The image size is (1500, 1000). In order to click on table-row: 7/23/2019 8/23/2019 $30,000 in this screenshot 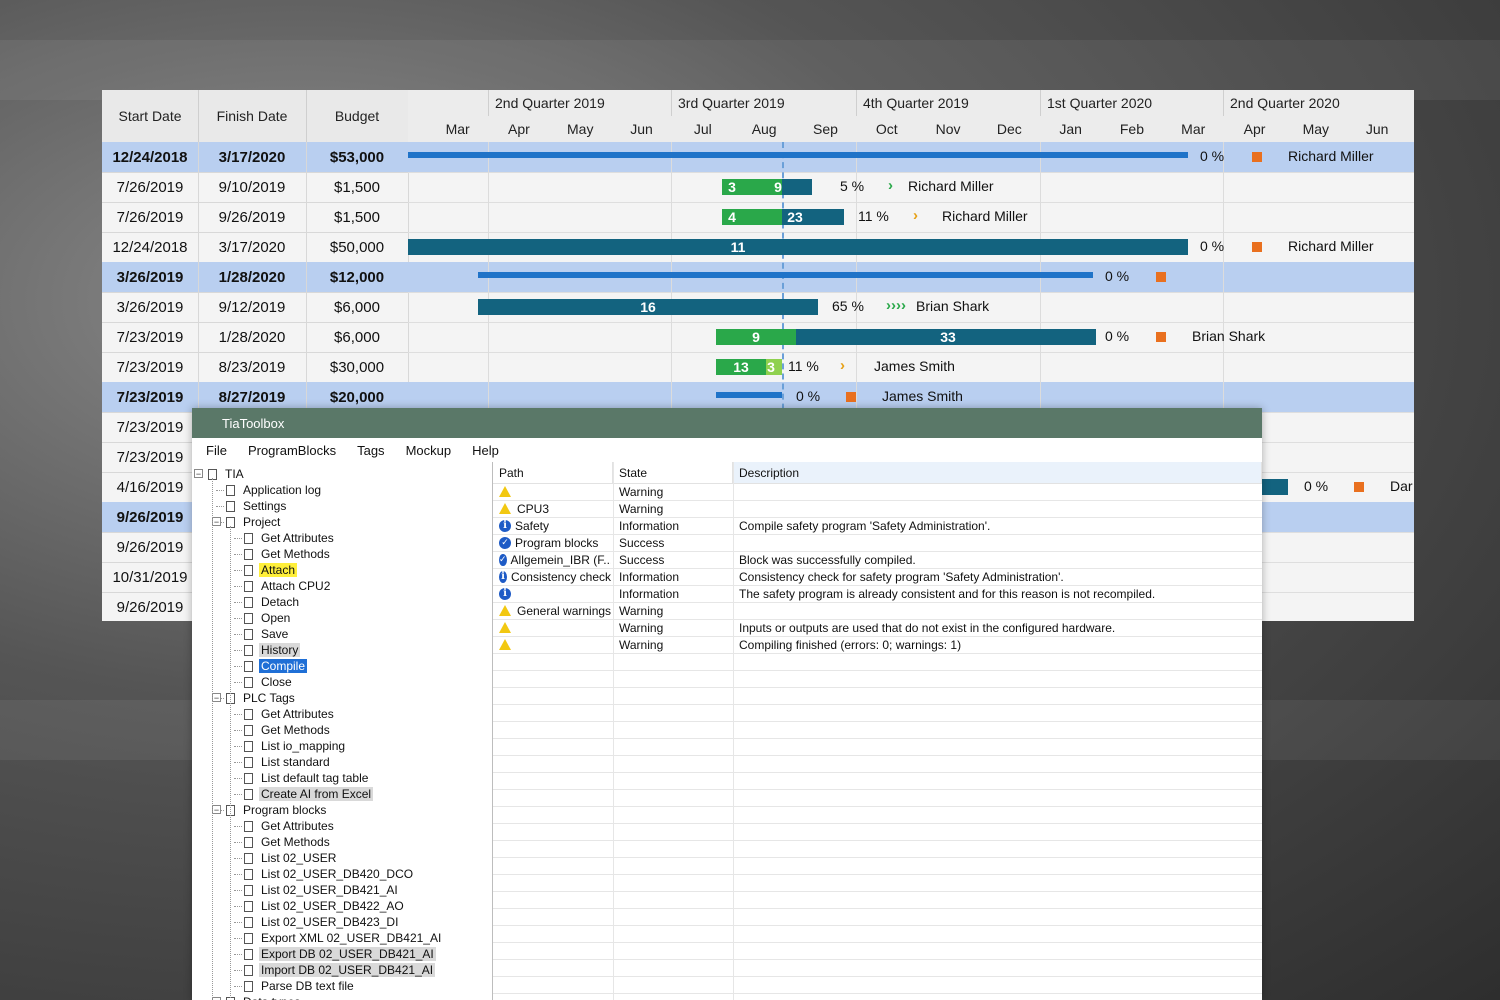, I will do `click(255, 367)`.